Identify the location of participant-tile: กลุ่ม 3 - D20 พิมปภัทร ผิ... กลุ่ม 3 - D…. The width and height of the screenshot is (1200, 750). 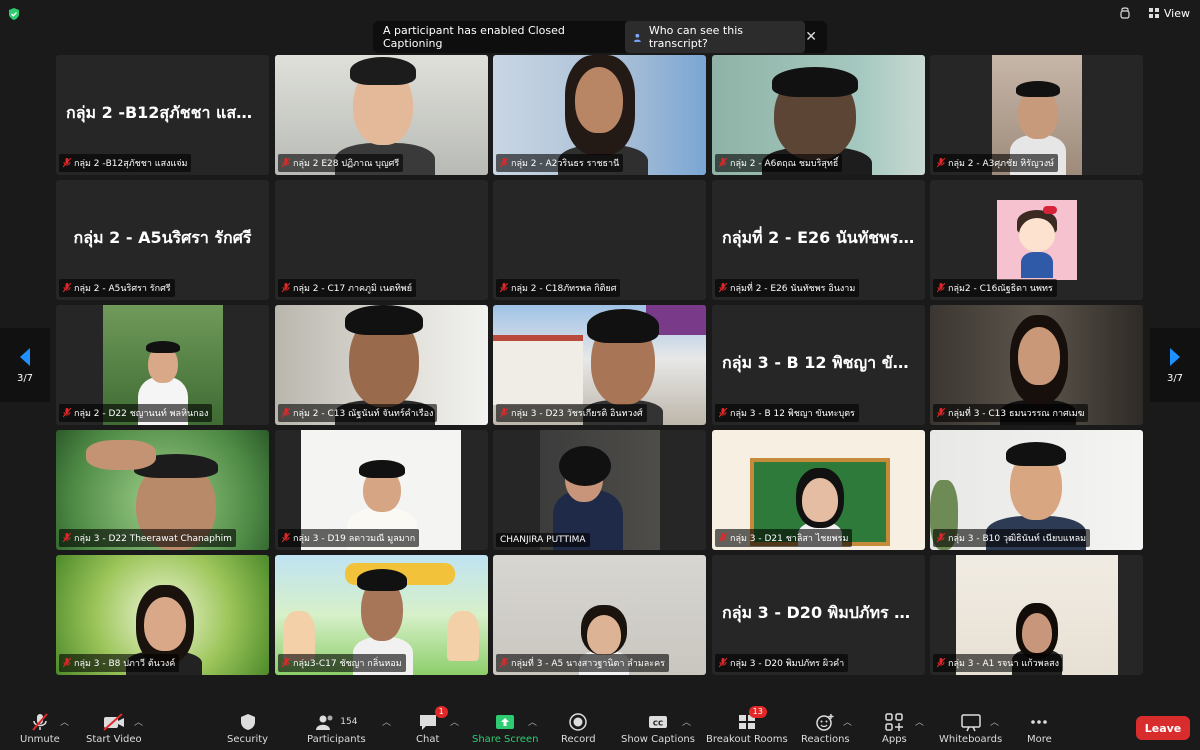
(818, 615).